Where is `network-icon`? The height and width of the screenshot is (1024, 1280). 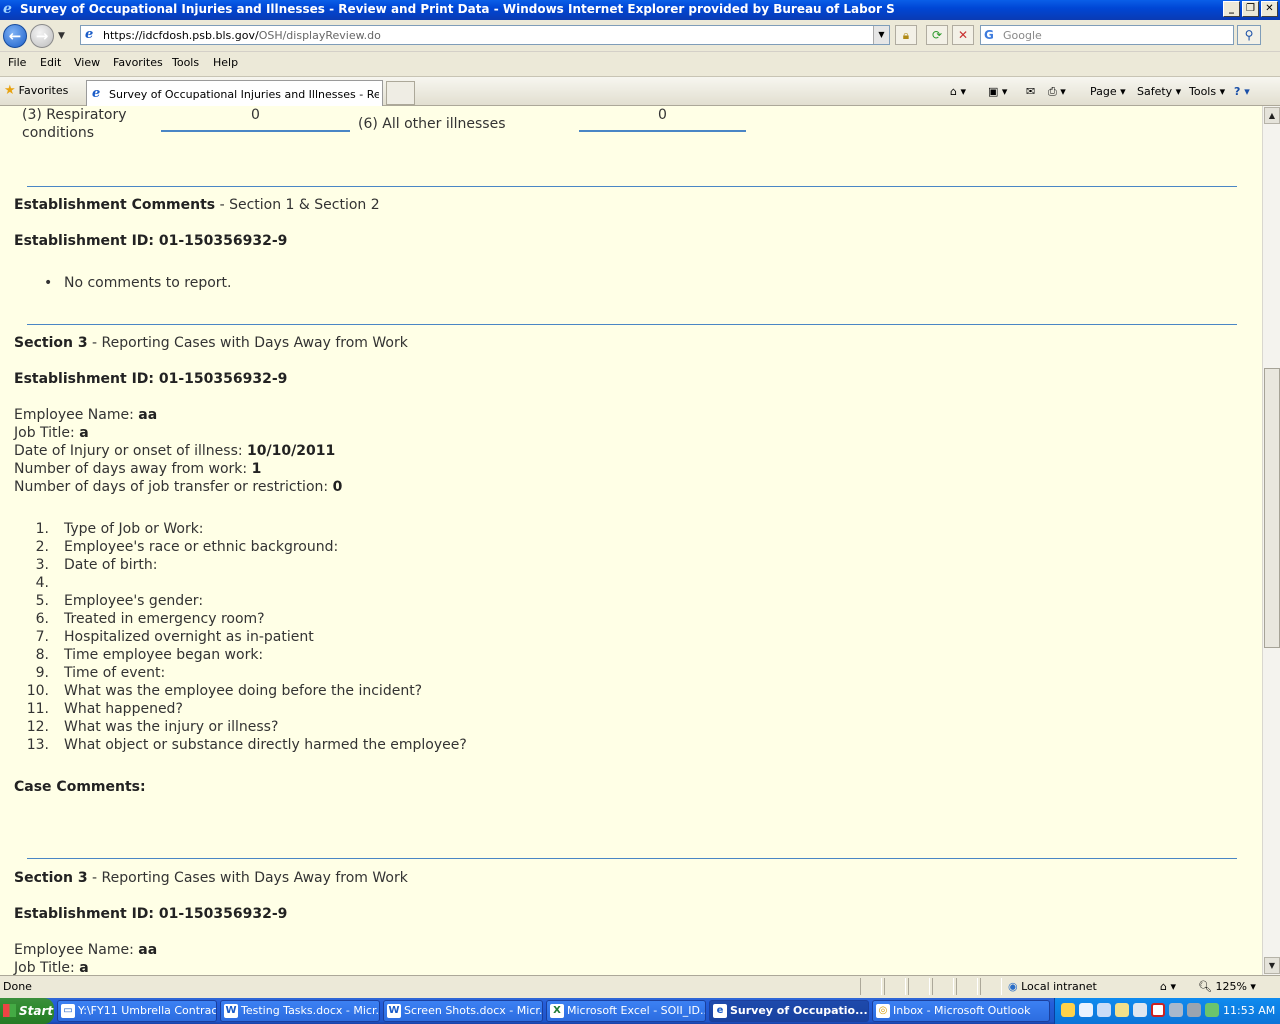
network-icon is located at coordinates (1176, 1010).